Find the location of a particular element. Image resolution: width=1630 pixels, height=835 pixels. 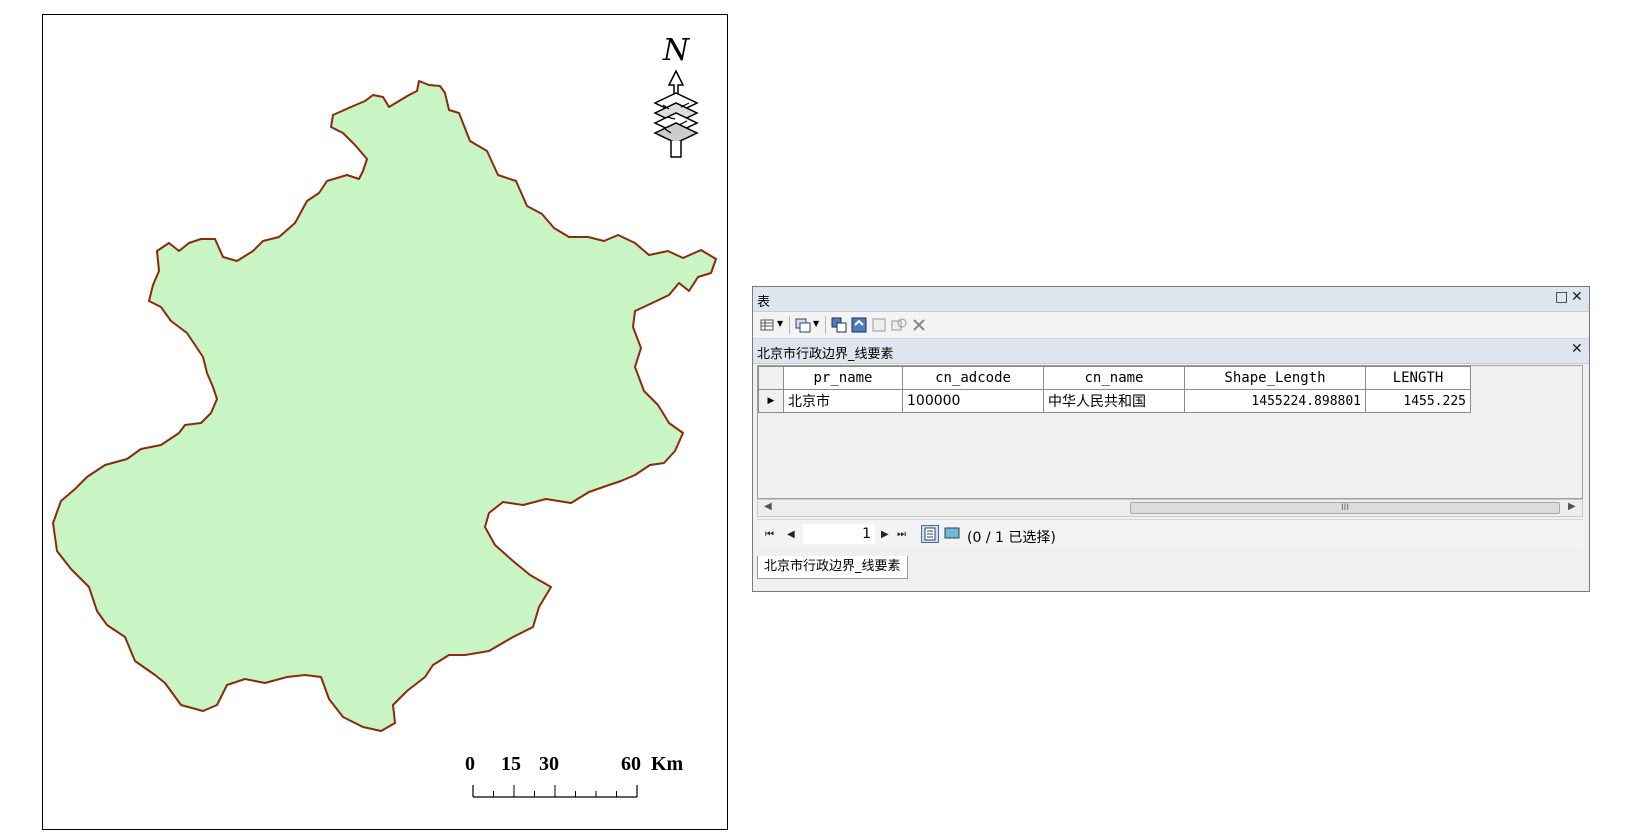

cell-cn-name: 中华人民共和国 is located at coordinates (1114, 401).